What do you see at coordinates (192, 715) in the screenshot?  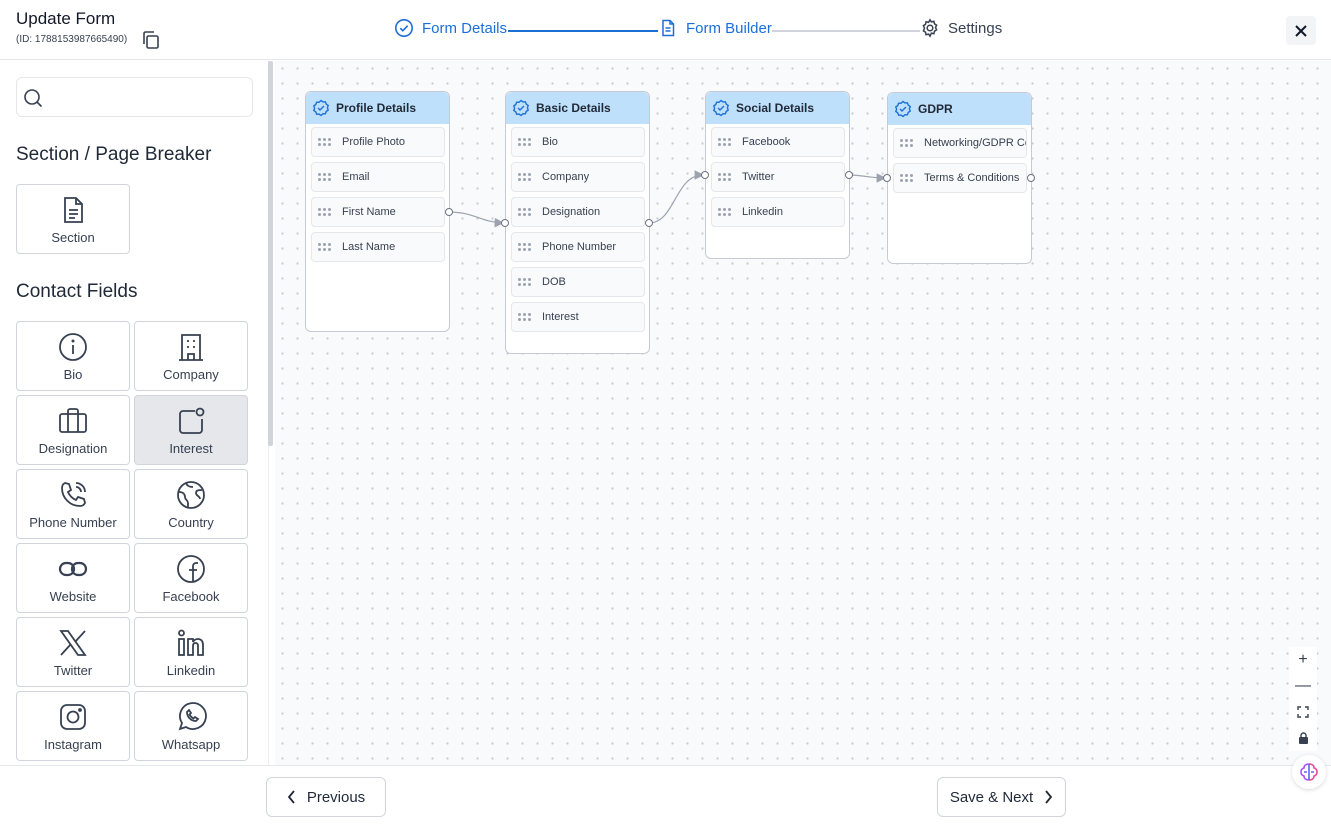 I see `whatsapp-icon` at bounding box center [192, 715].